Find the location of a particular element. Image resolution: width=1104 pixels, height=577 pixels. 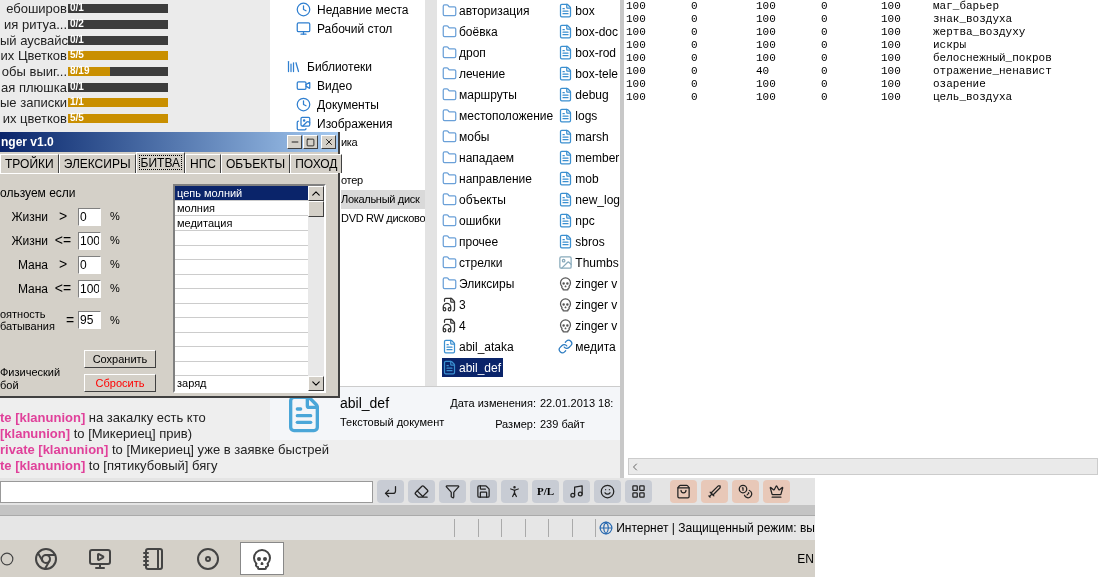

file-item: медита is located at coordinates (588, 346).